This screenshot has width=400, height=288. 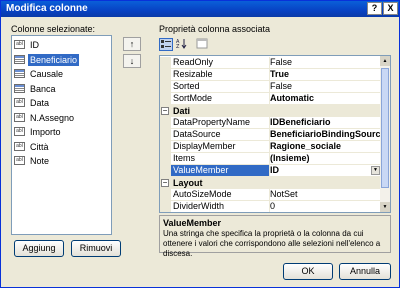 I want to click on scroll-down-icon: ▼, so click(x=385, y=207).